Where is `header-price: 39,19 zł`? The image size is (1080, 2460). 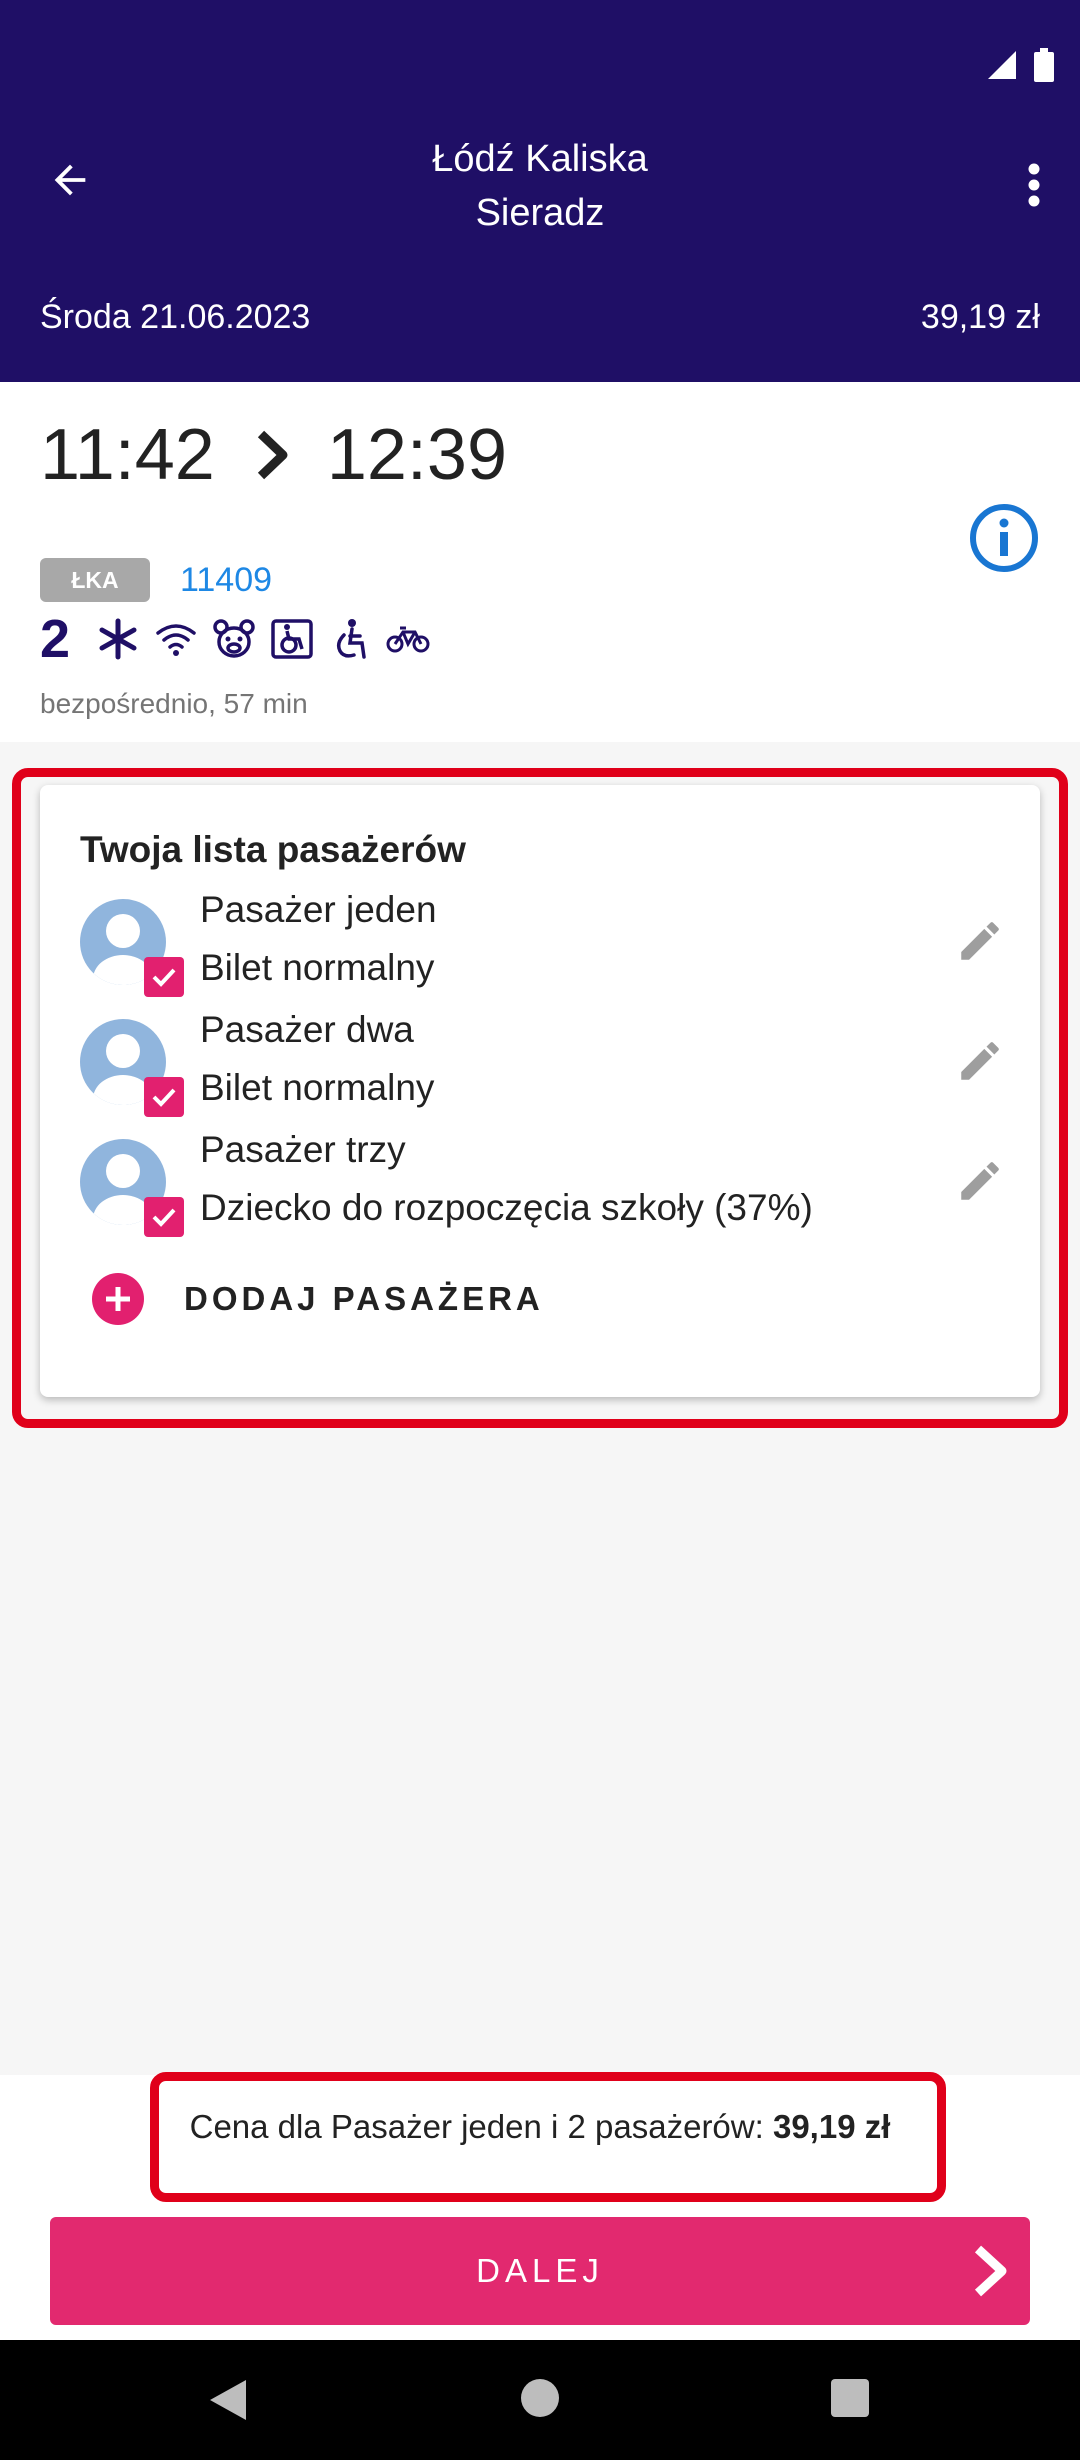
header-price: 39,19 zł is located at coordinates (980, 317).